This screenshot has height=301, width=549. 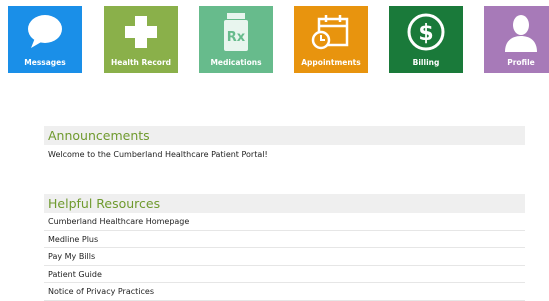 I want to click on resource-link-patient-guide: Patient Guide, so click(x=284, y=274).